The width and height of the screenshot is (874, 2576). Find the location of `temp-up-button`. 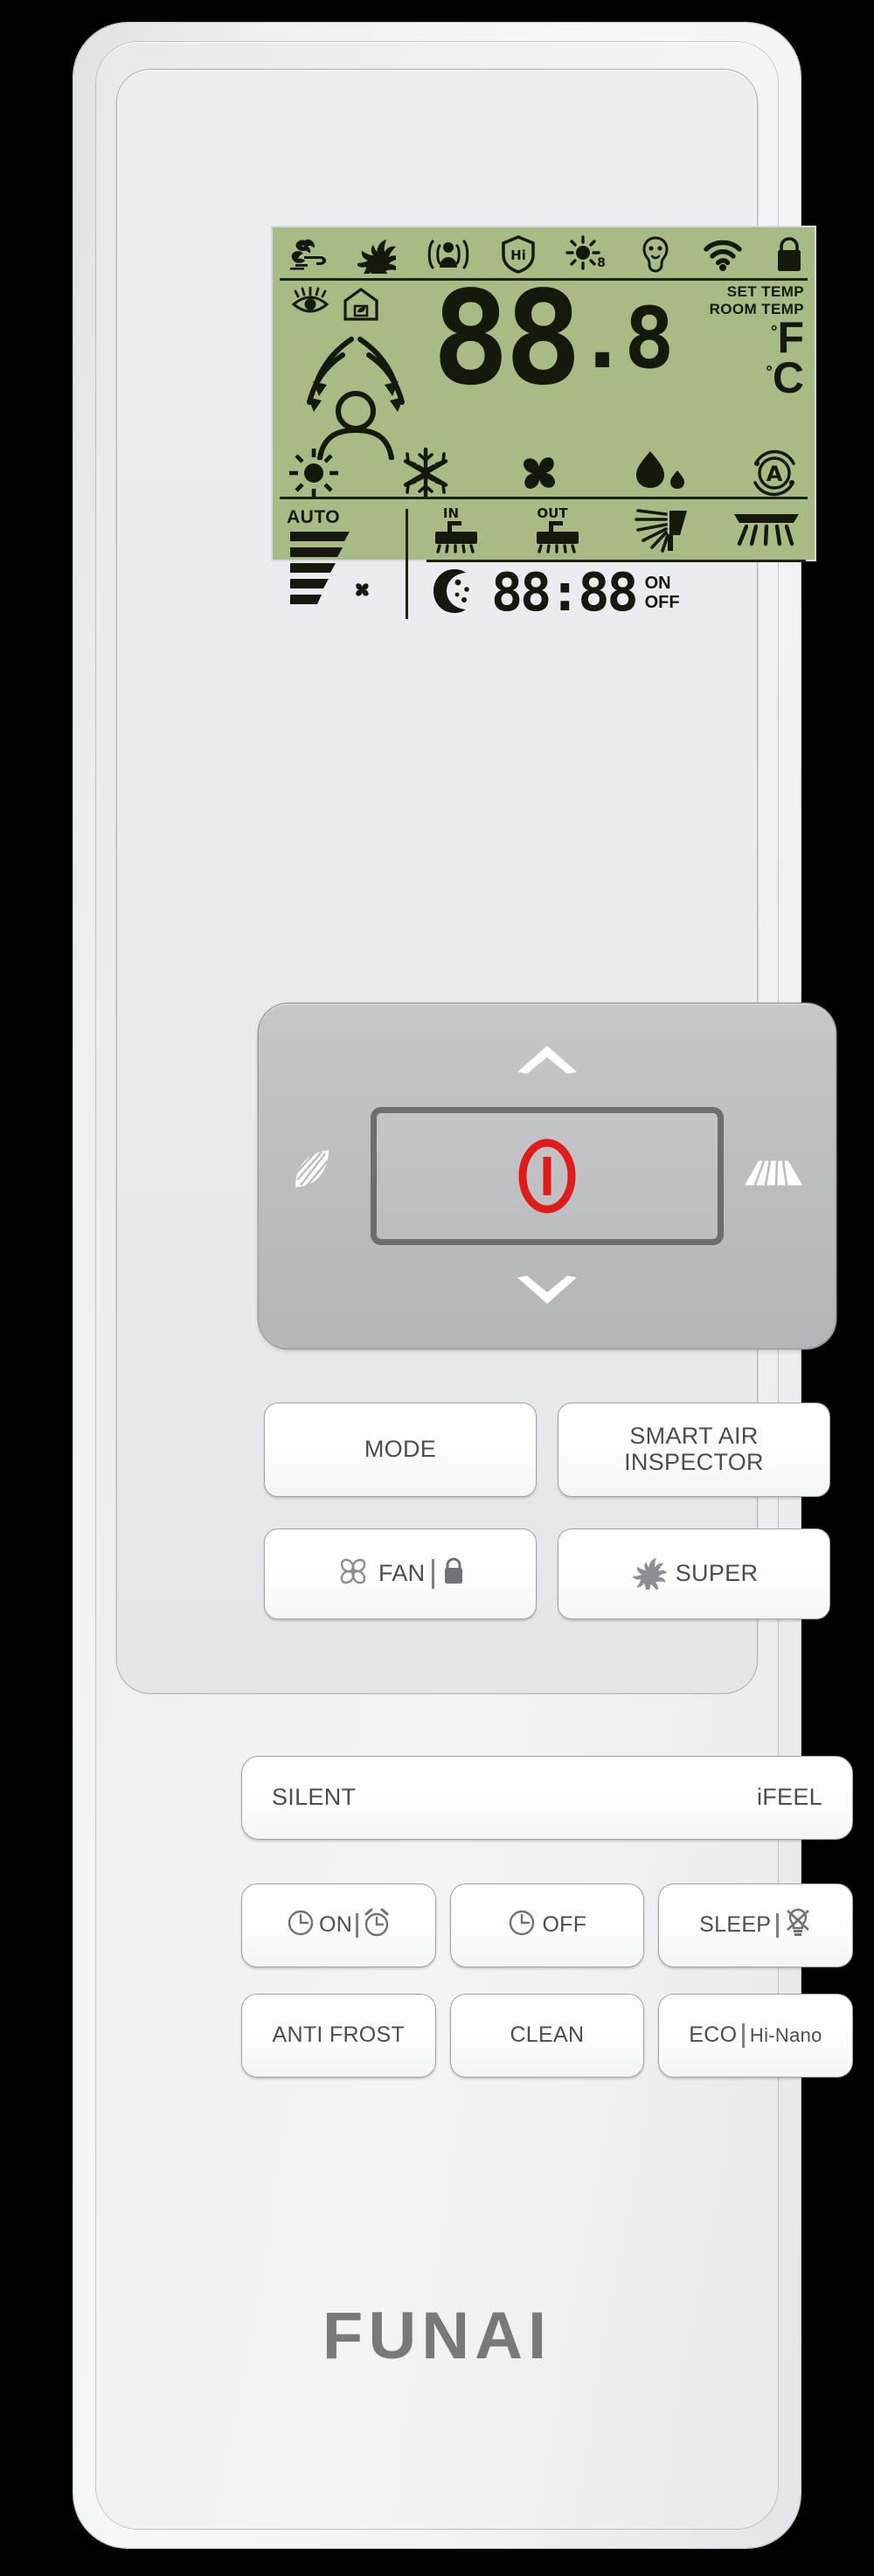

temp-up-button is located at coordinates (547, 1061).